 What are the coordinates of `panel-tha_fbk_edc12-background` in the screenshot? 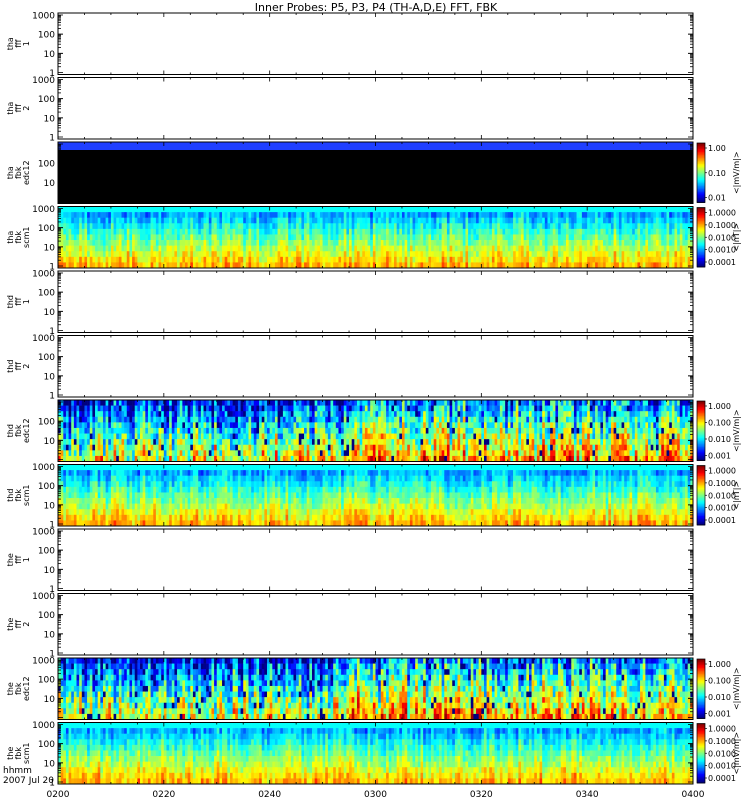 It's located at (375, 173).